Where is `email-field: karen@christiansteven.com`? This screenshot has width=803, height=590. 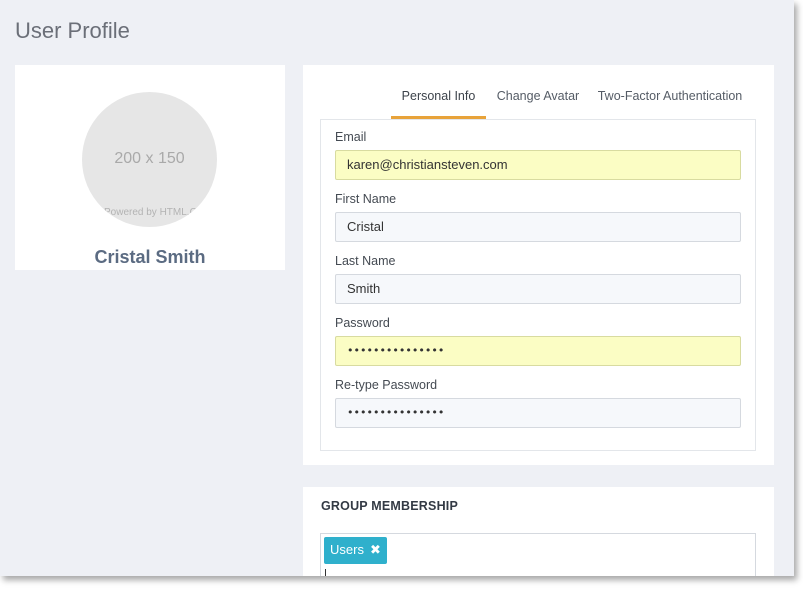 email-field: karen@christiansteven.com is located at coordinates (538, 165).